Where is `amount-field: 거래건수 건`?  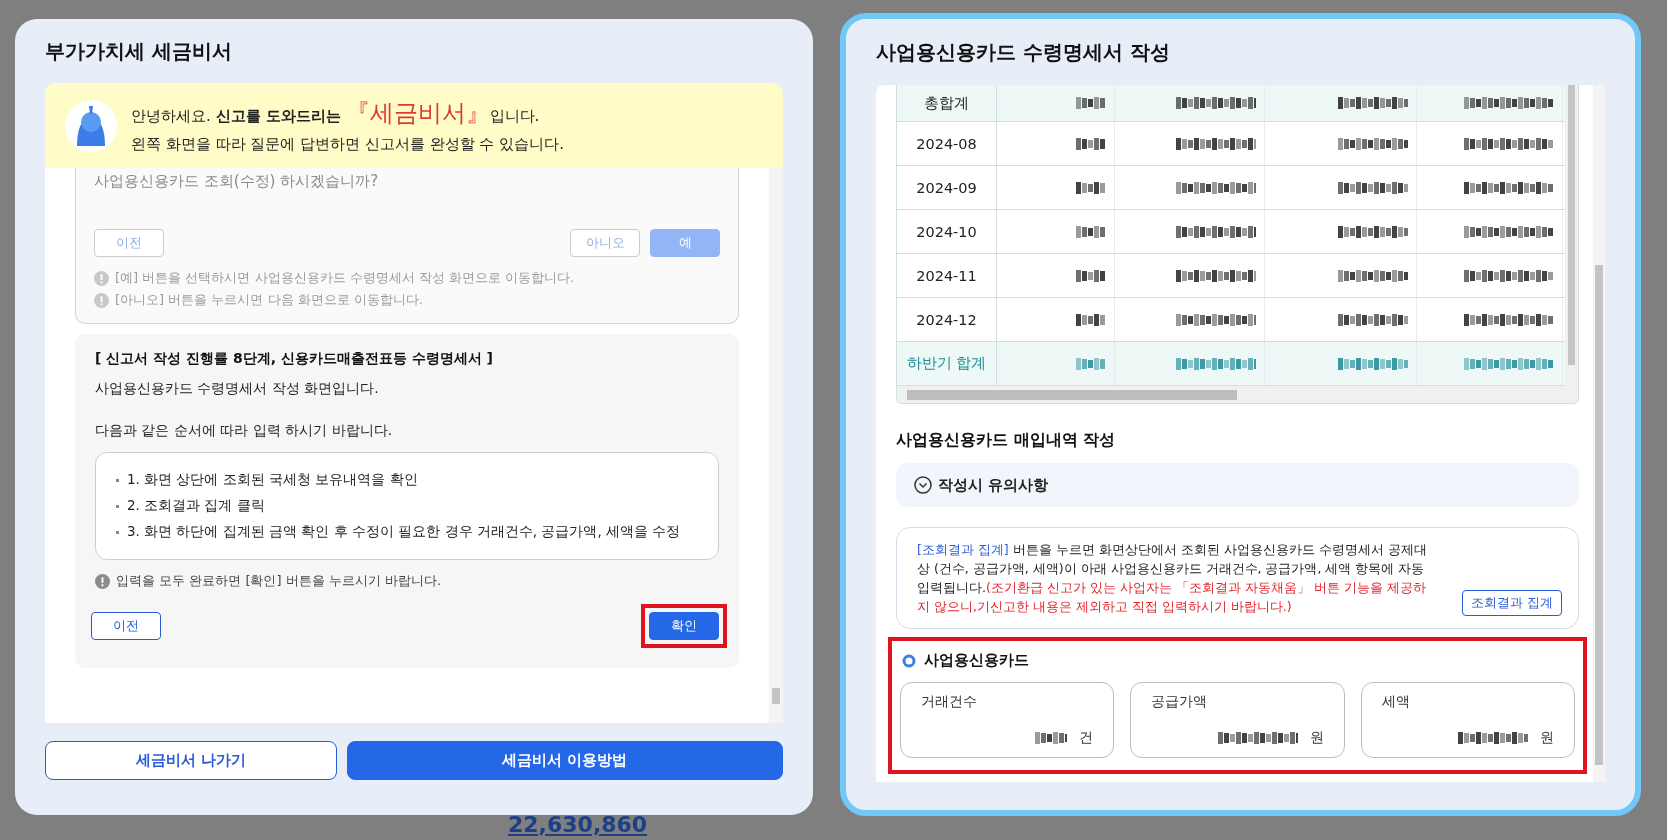 amount-field: 거래건수 건 is located at coordinates (1007, 720).